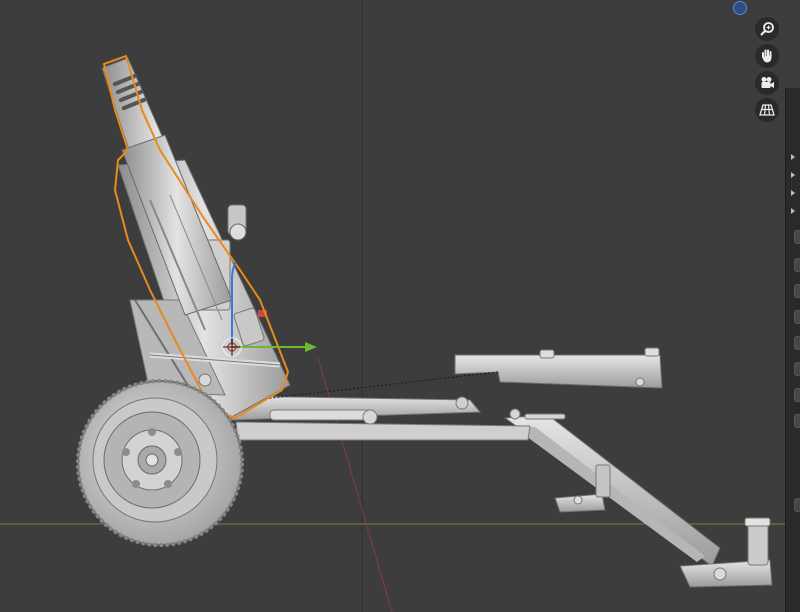 This screenshot has width=800, height=612. What do you see at coordinates (740, 8) in the screenshot?
I see `navigation-gizmo-icon` at bounding box center [740, 8].